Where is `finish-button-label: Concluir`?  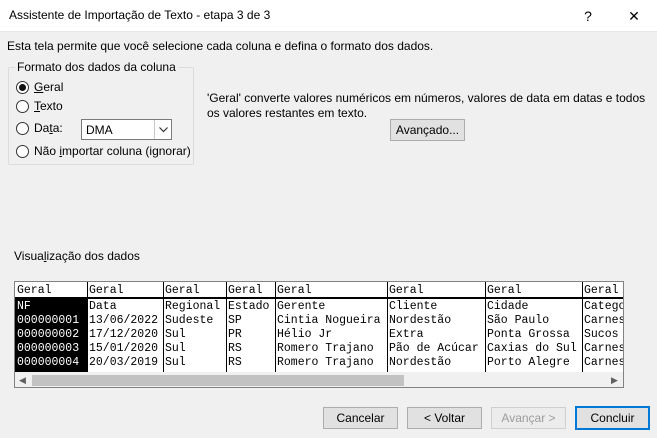
finish-button-label: Concluir is located at coordinates (612, 418).